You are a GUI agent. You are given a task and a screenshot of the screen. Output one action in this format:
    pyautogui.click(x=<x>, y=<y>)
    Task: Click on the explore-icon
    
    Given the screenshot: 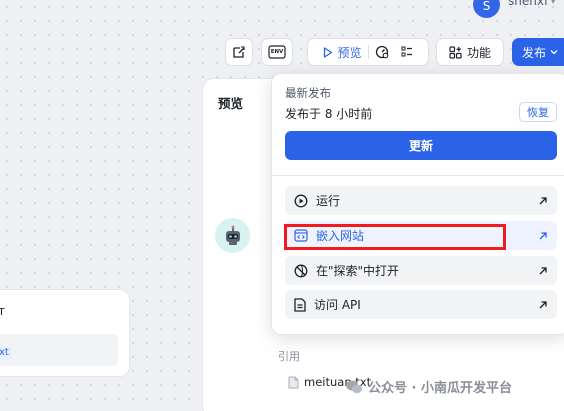 What is the action you would take?
    pyautogui.click(x=301, y=270)
    